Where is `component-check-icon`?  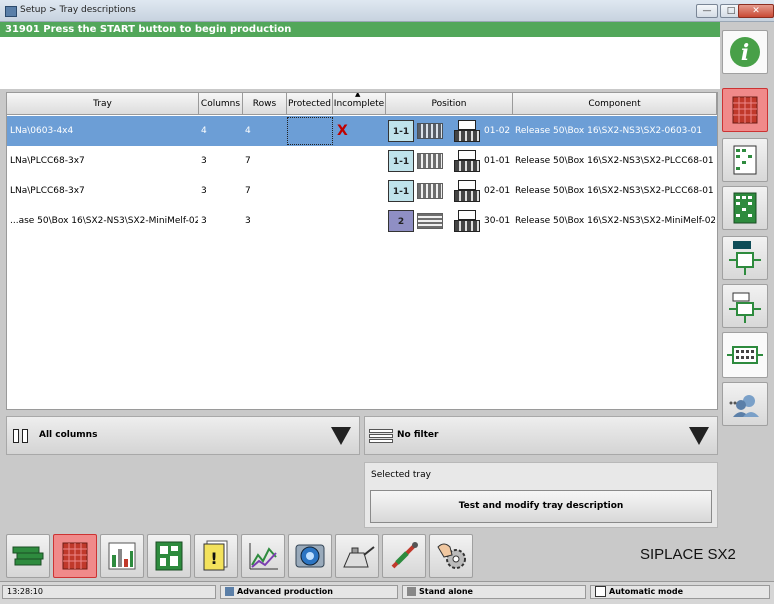
component-check-icon is located at coordinates (745, 307).